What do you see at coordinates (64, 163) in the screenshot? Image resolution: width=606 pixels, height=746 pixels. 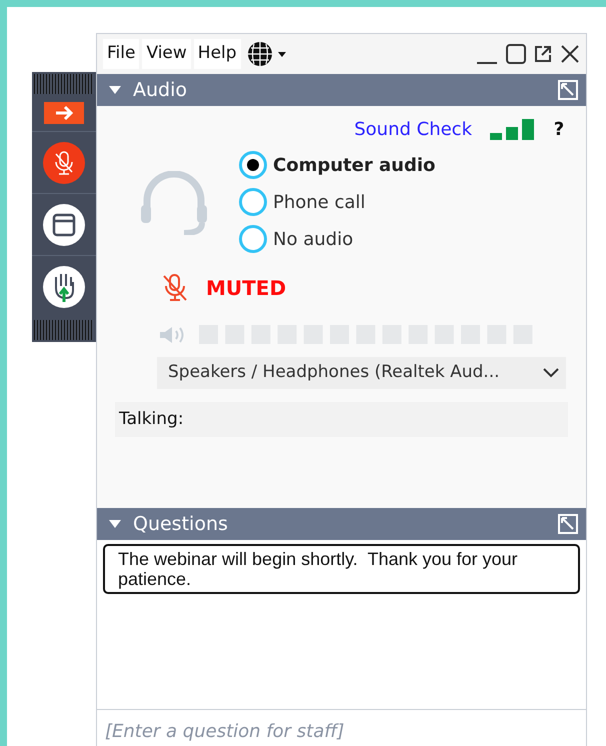 I see `muted-microphone-icon` at bounding box center [64, 163].